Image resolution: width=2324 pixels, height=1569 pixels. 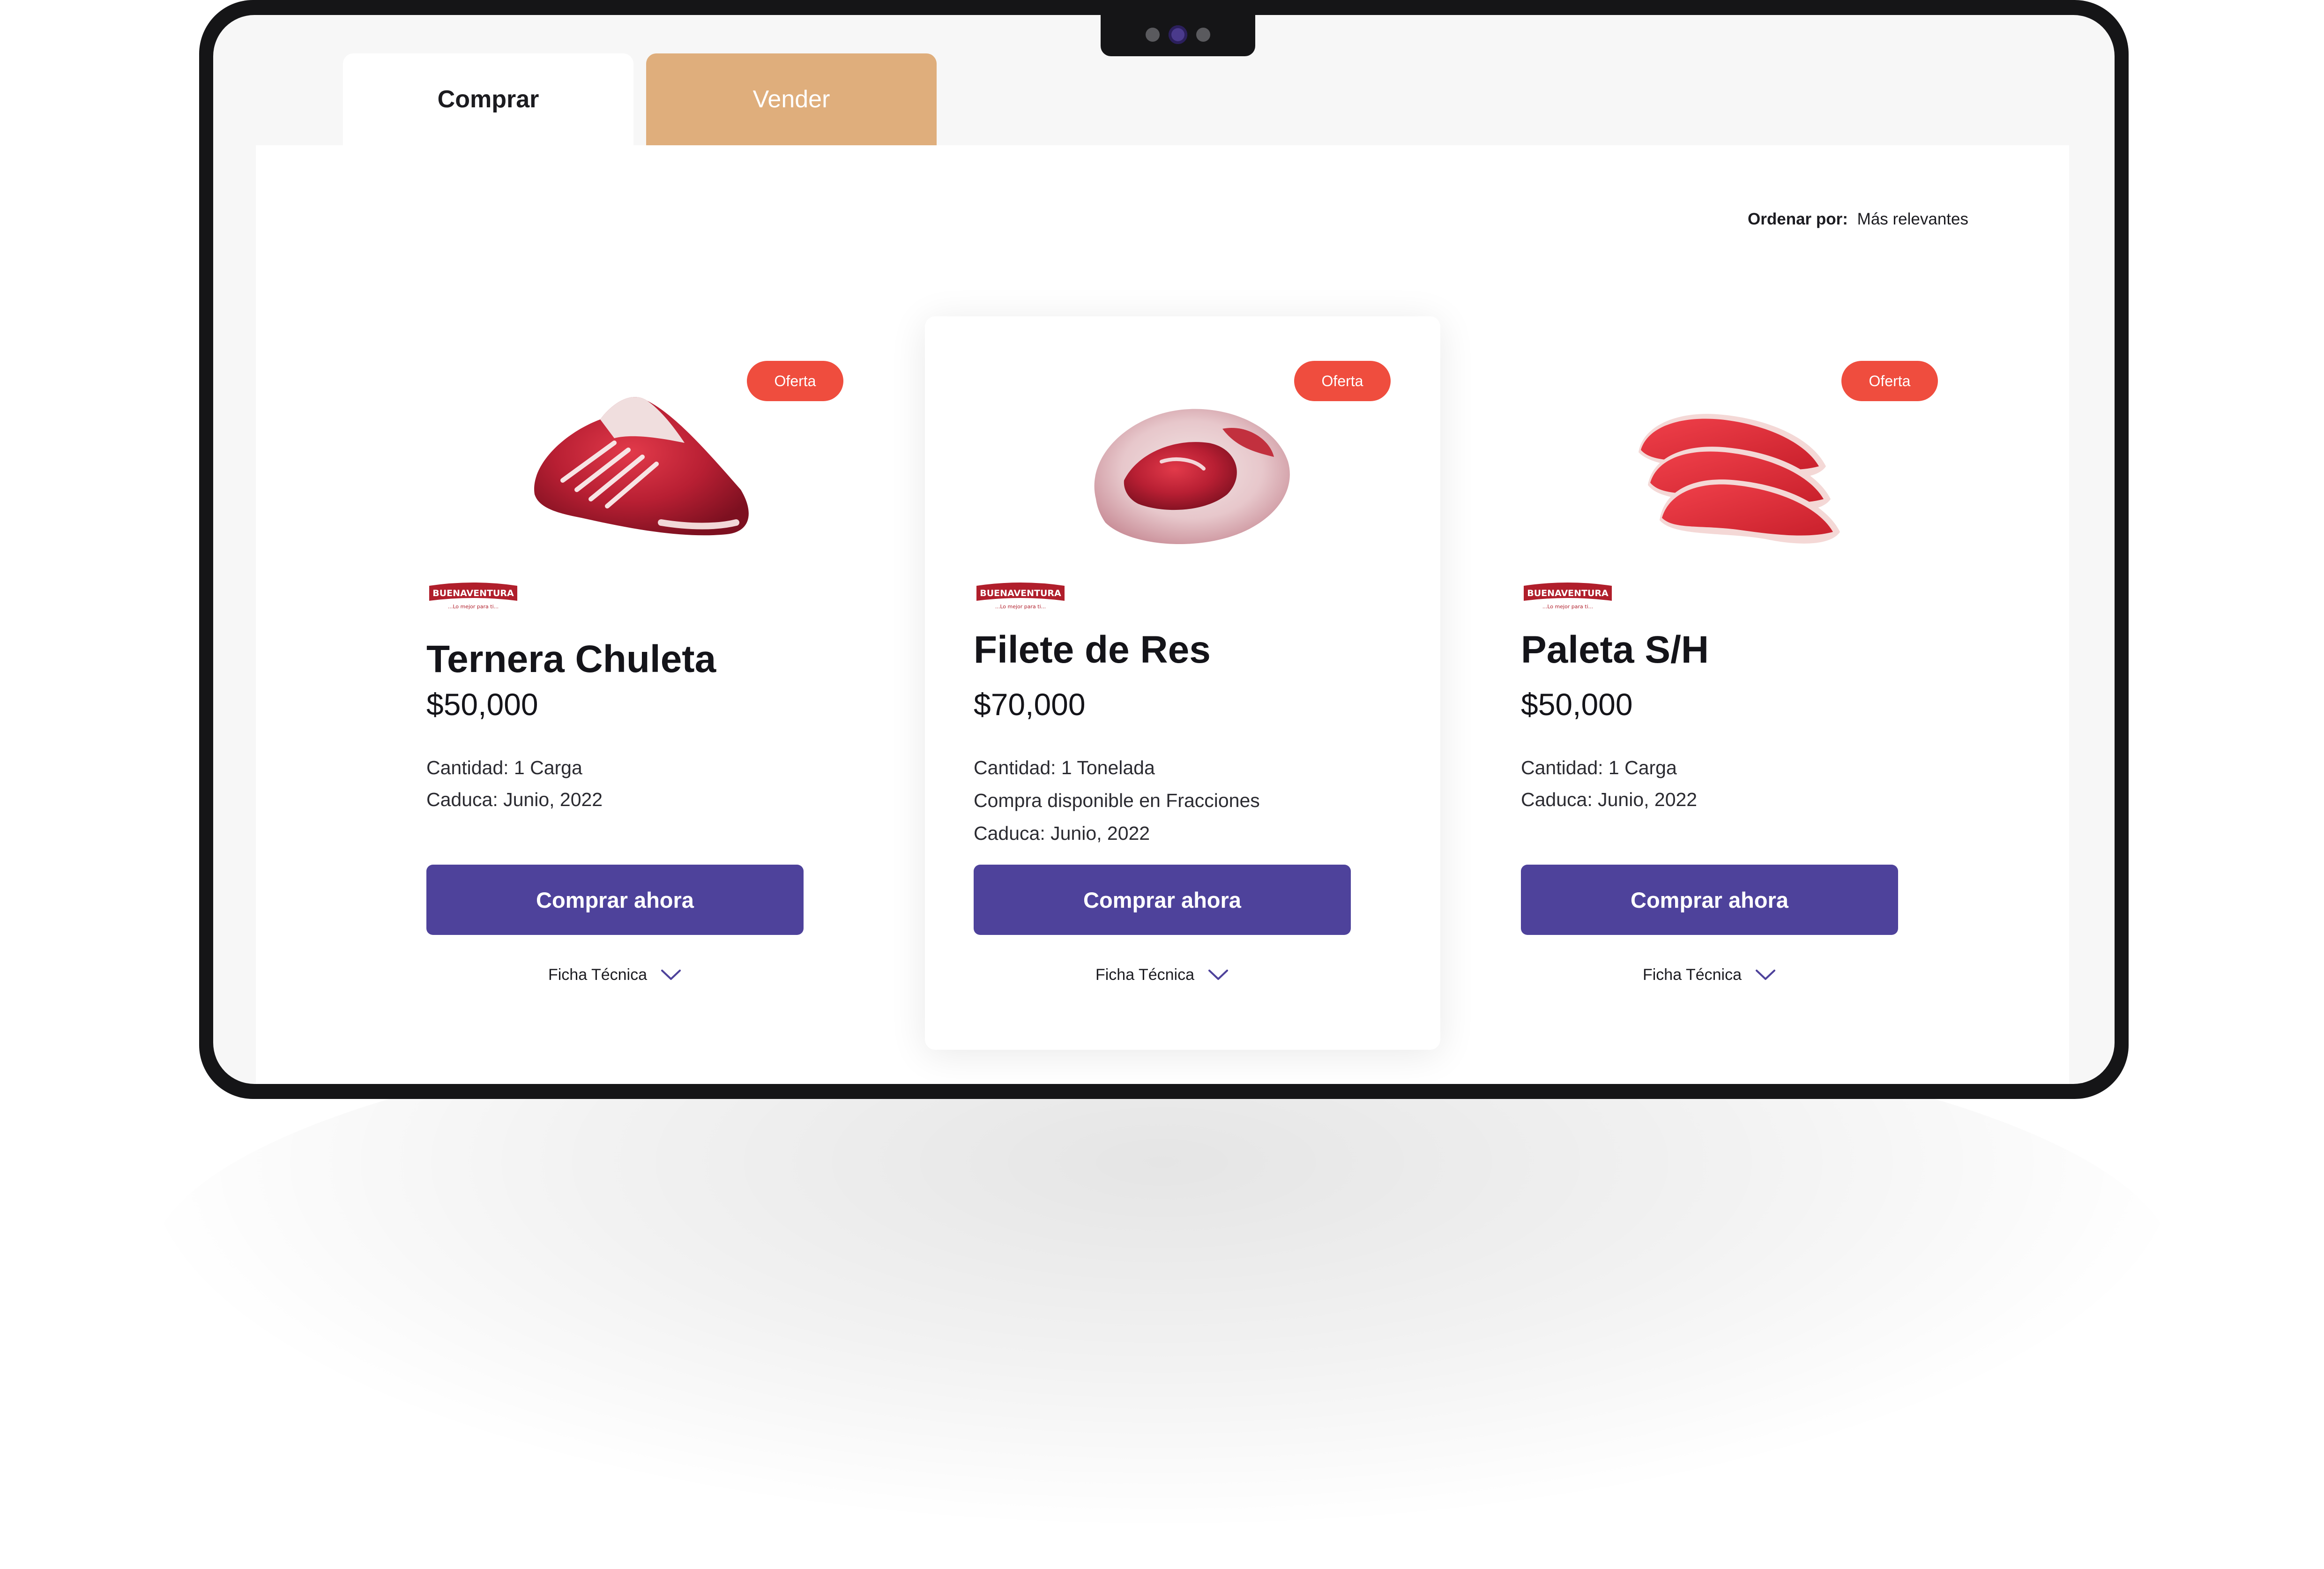 What do you see at coordinates (488, 99) in the screenshot?
I see `tab-comprar: Comprar` at bounding box center [488, 99].